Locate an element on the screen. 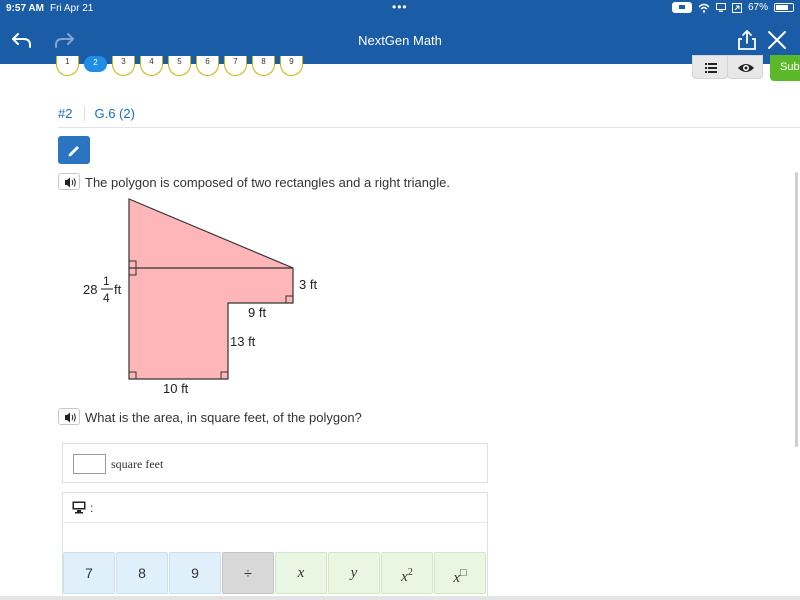 The height and width of the screenshot is (600, 800). status-icons: 67% is located at coordinates (732, 7).